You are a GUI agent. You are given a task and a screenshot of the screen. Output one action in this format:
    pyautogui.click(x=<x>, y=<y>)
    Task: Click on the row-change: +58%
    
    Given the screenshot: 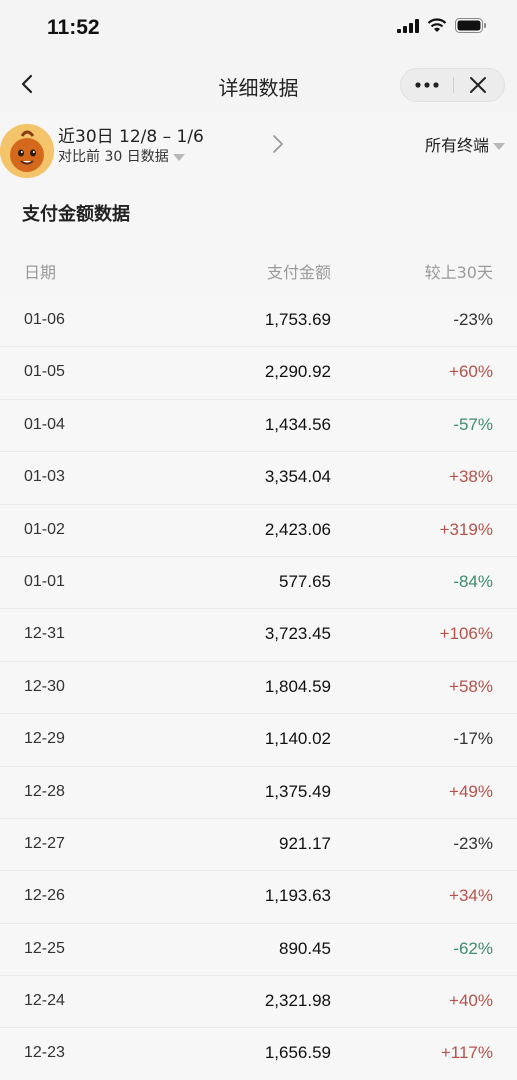 What is the action you would take?
    pyautogui.click(x=471, y=686)
    